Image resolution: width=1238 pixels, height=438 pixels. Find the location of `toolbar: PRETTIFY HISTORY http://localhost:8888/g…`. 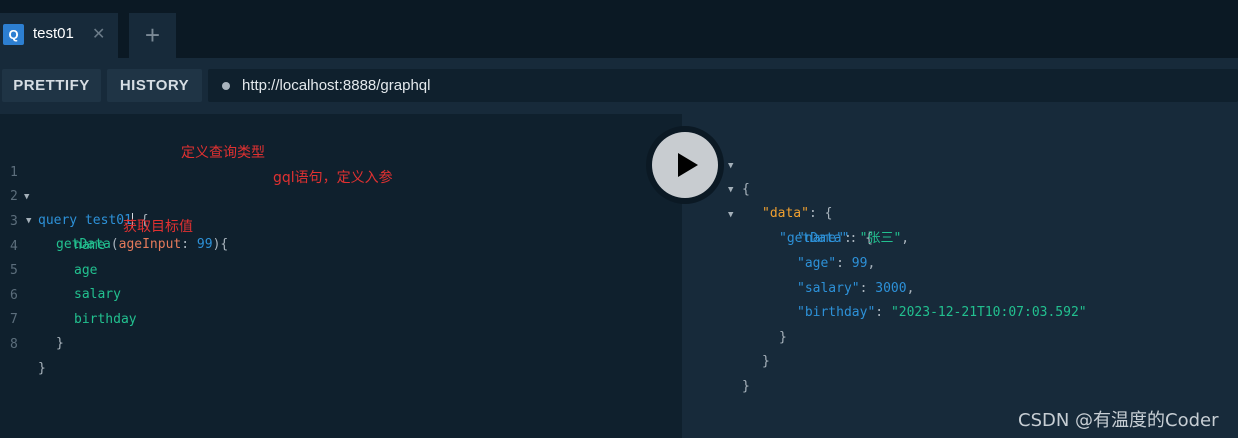

toolbar: PRETTIFY HISTORY http://localhost:8888/g… is located at coordinates (619, 86).